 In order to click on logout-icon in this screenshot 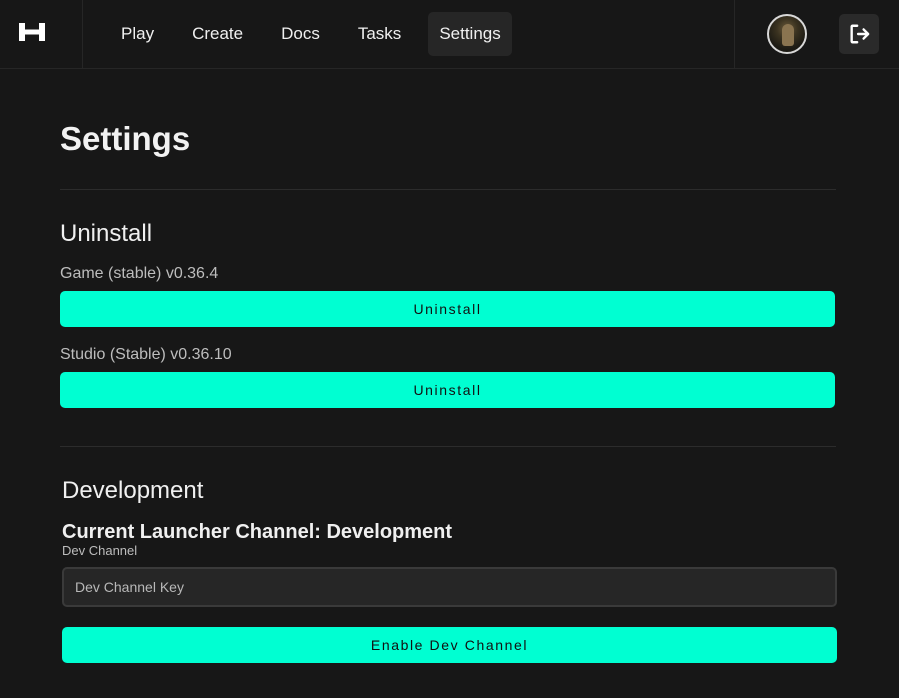, I will do `click(860, 34)`.